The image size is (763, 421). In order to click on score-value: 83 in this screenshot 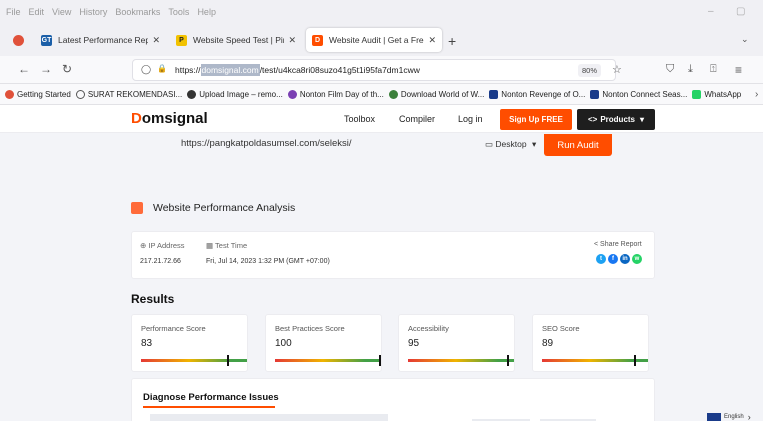, I will do `click(147, 343)`.